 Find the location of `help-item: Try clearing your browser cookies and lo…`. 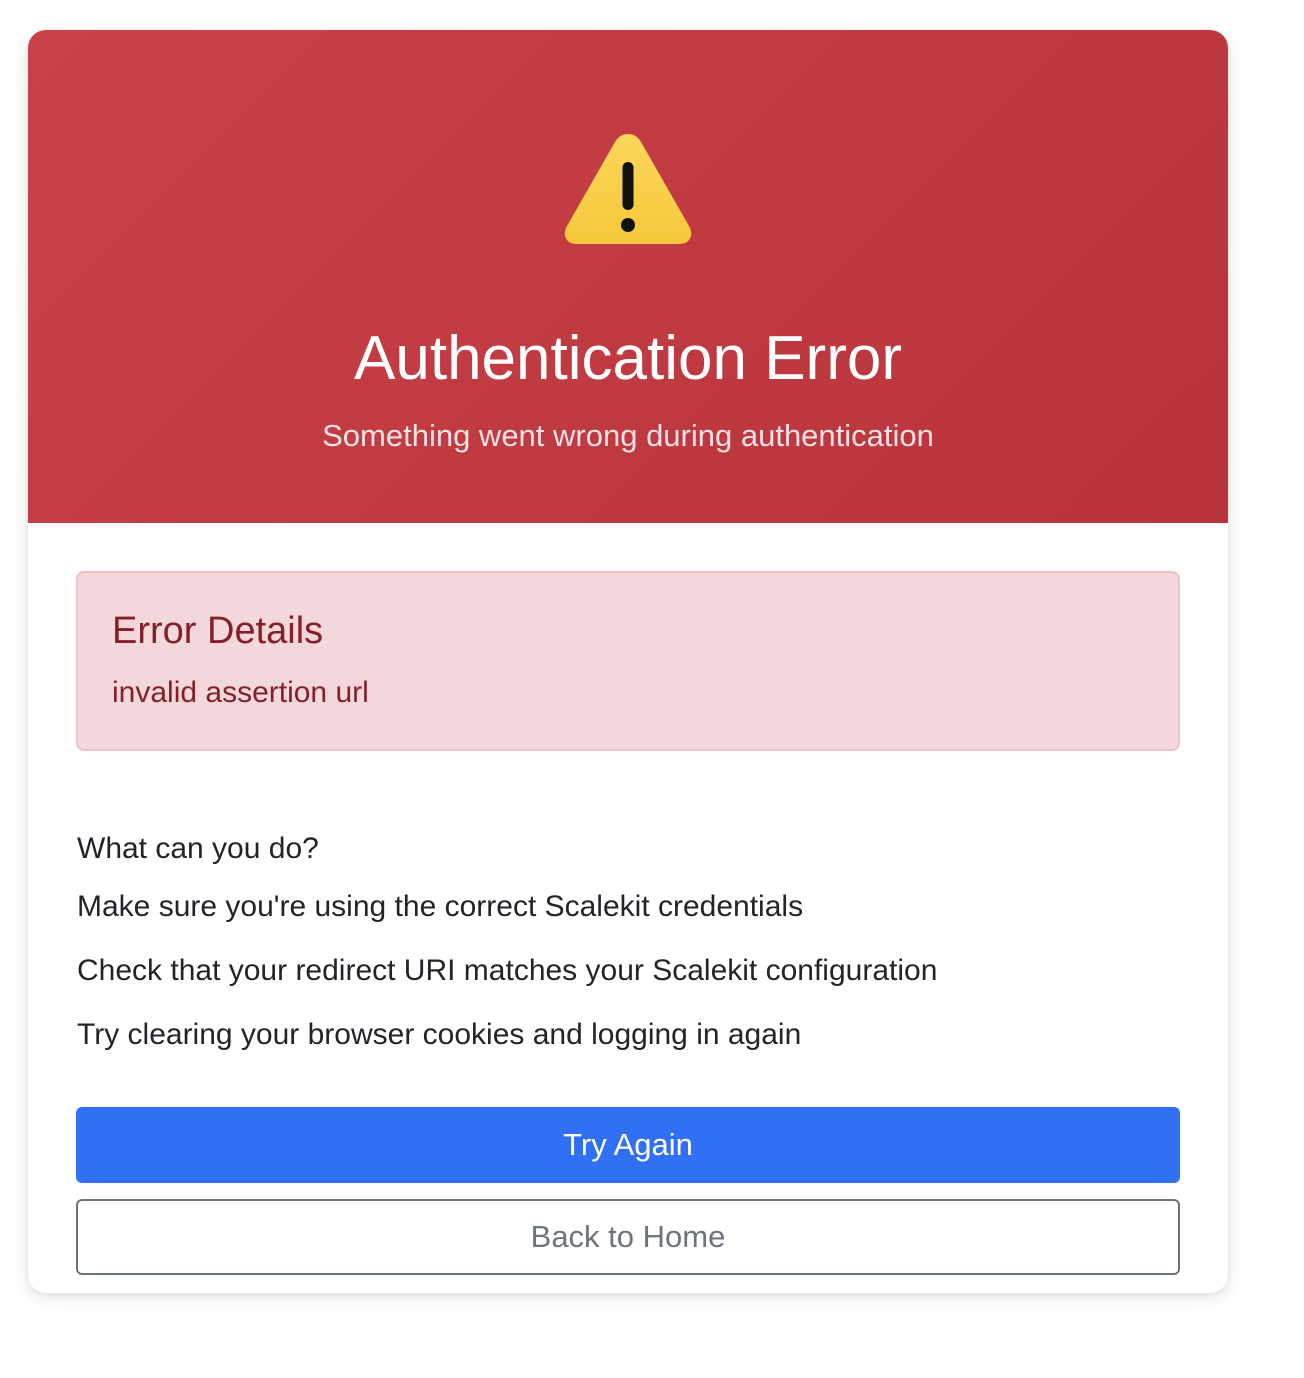

help-item: Try clearing your browser cookies and lo… is located at coordinates (439, 1034).